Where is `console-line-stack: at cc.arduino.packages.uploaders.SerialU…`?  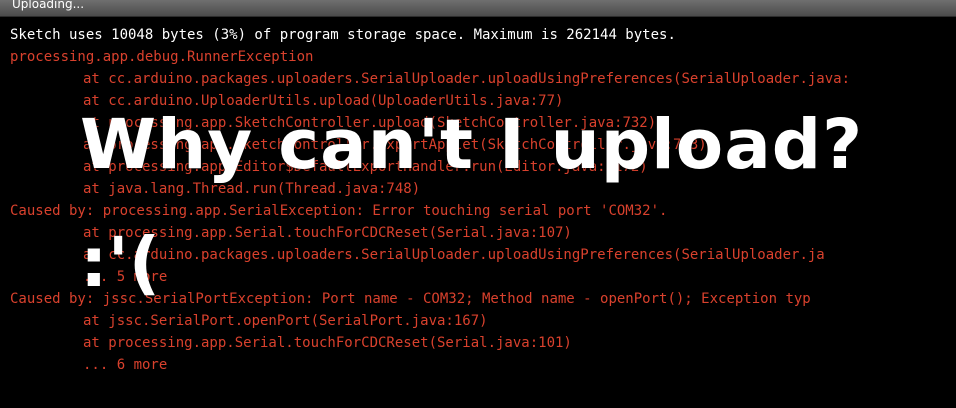 console-line-stack: at cc.arduino.packages.uploaders.SerialU… is located at coordinates (467, 79).